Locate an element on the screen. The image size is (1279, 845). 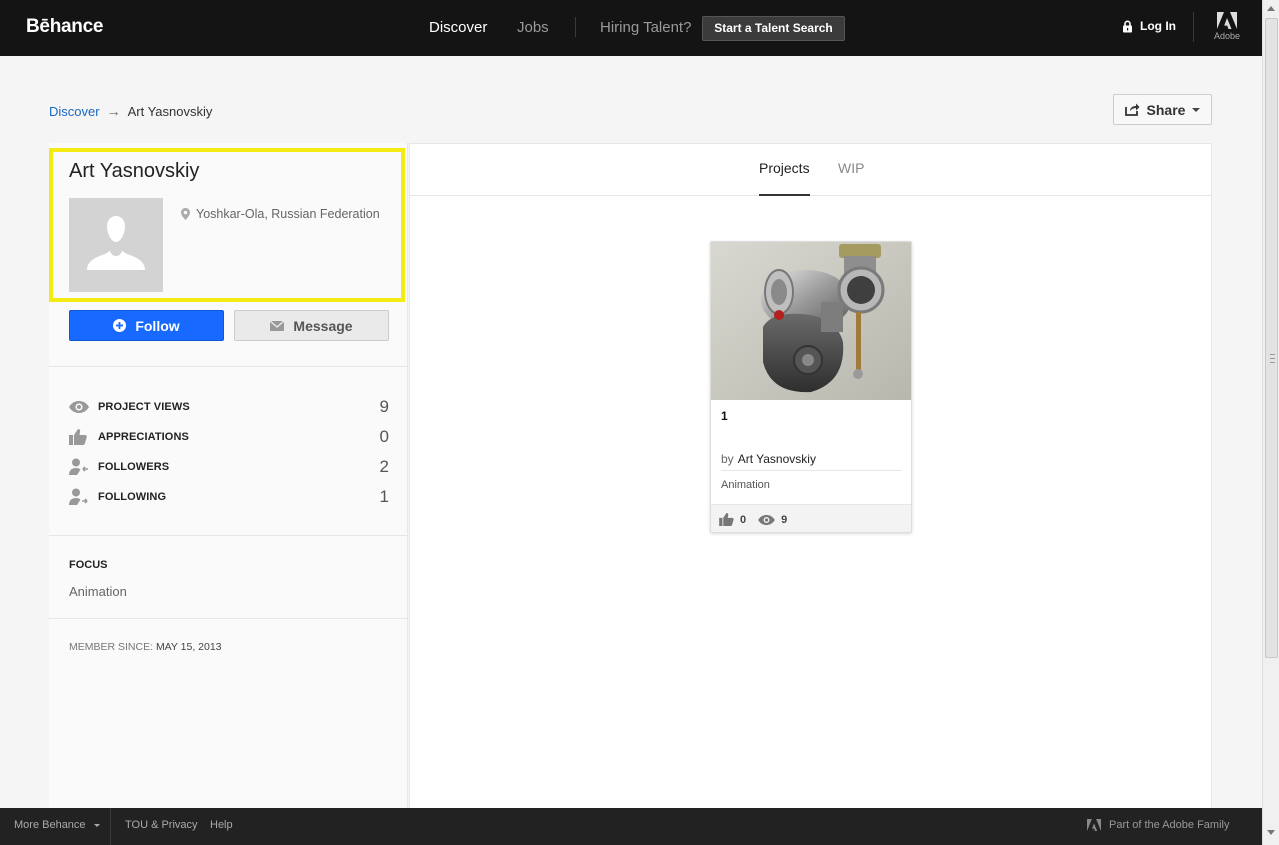
stat-label: FOLLOWING is located at coordinates (132, 497).